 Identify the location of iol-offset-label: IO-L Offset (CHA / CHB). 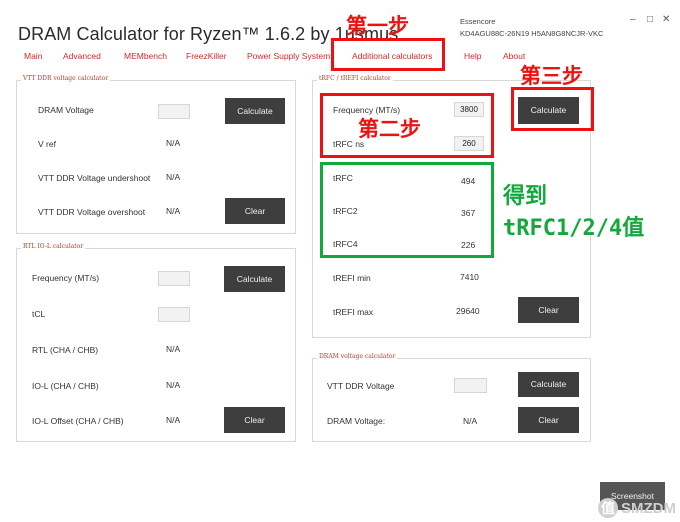
(78, 421).